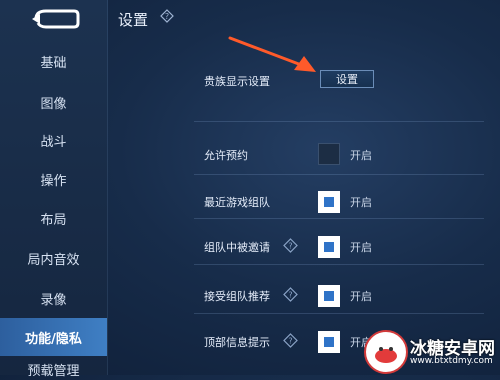  What do you see at coordinates (53, 258) in the screenshot?
I see `sidebar-item-ingame-audio: 局内音效` at bounding box center [53, 258].